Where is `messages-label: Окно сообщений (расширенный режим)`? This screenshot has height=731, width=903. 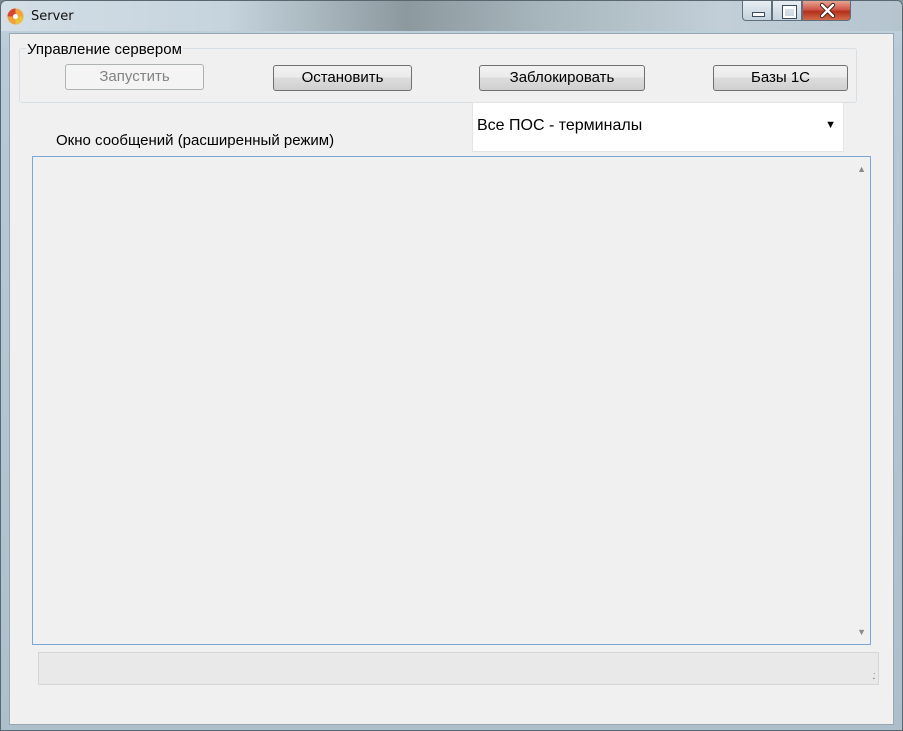
messages-label: Окно сообщений (расширенный режим) is located at coordinates (195, 140).